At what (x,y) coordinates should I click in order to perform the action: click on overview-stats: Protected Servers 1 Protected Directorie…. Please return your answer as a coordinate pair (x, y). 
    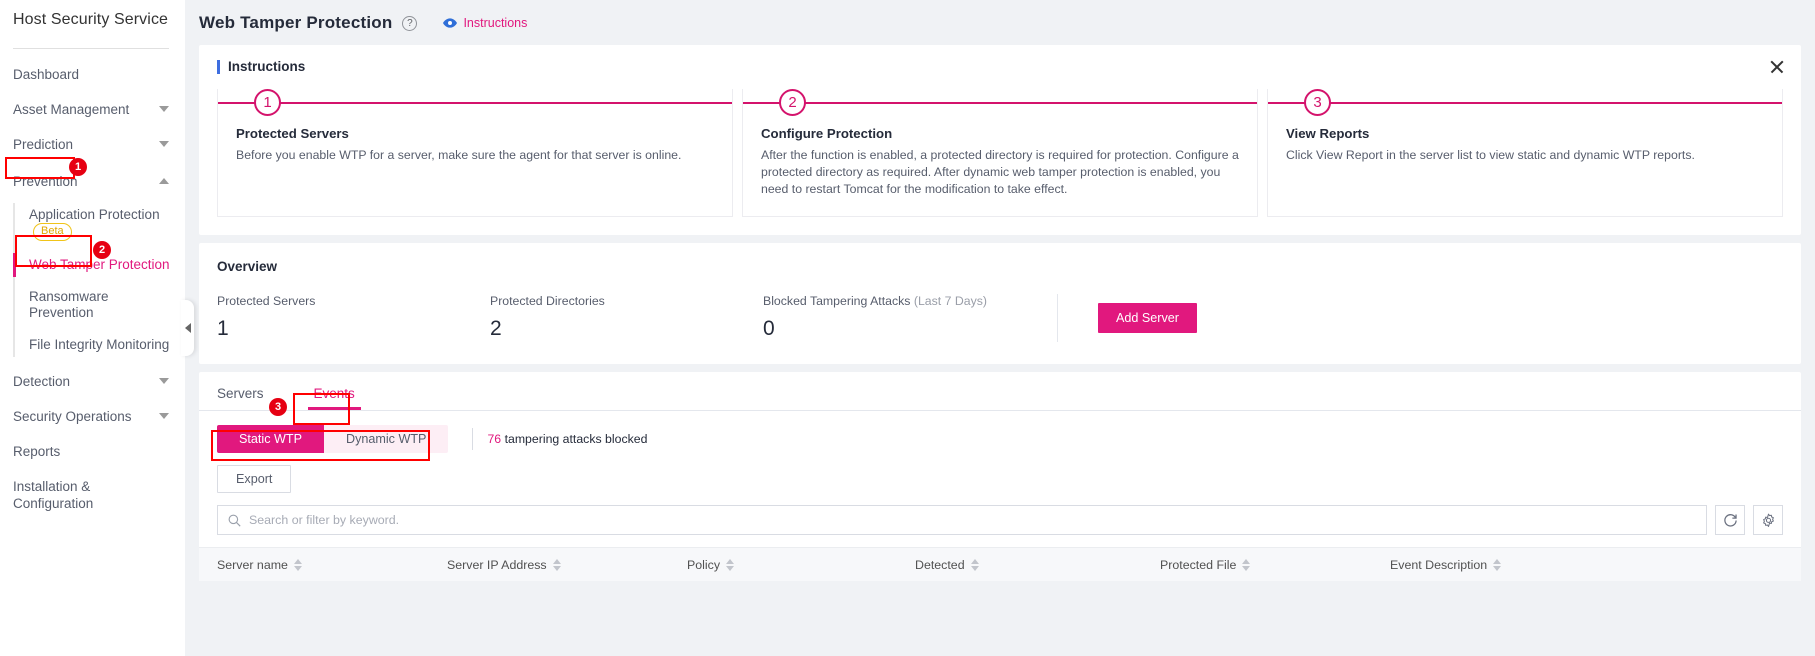
    Looking at the image, I should click on (637, 318).